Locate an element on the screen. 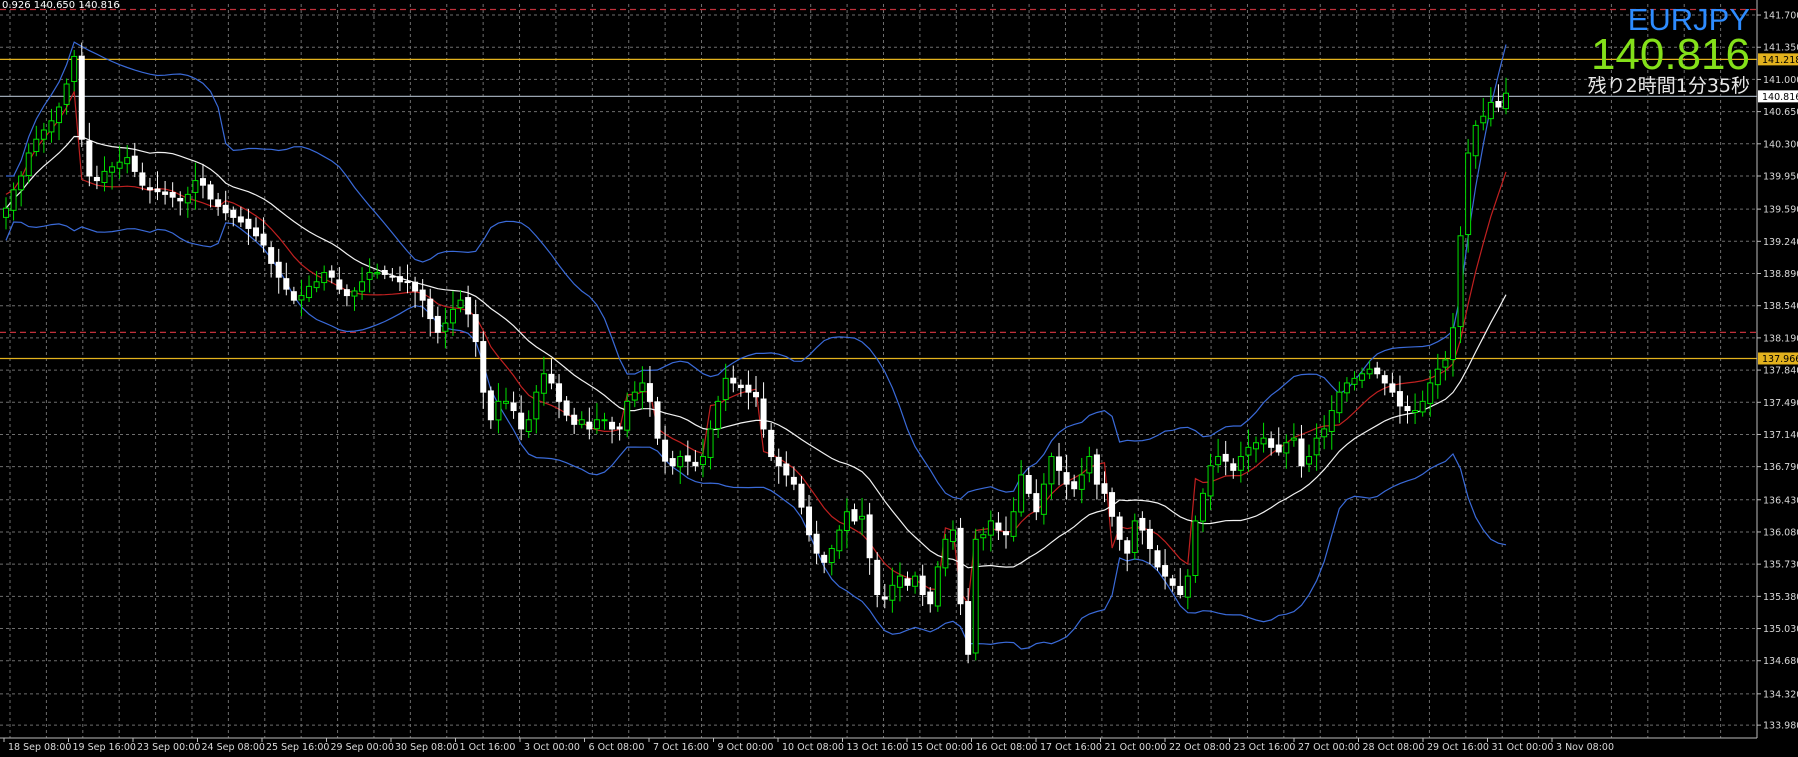  y-tick-label: 134.320 is located at coordinates (1780, 694).